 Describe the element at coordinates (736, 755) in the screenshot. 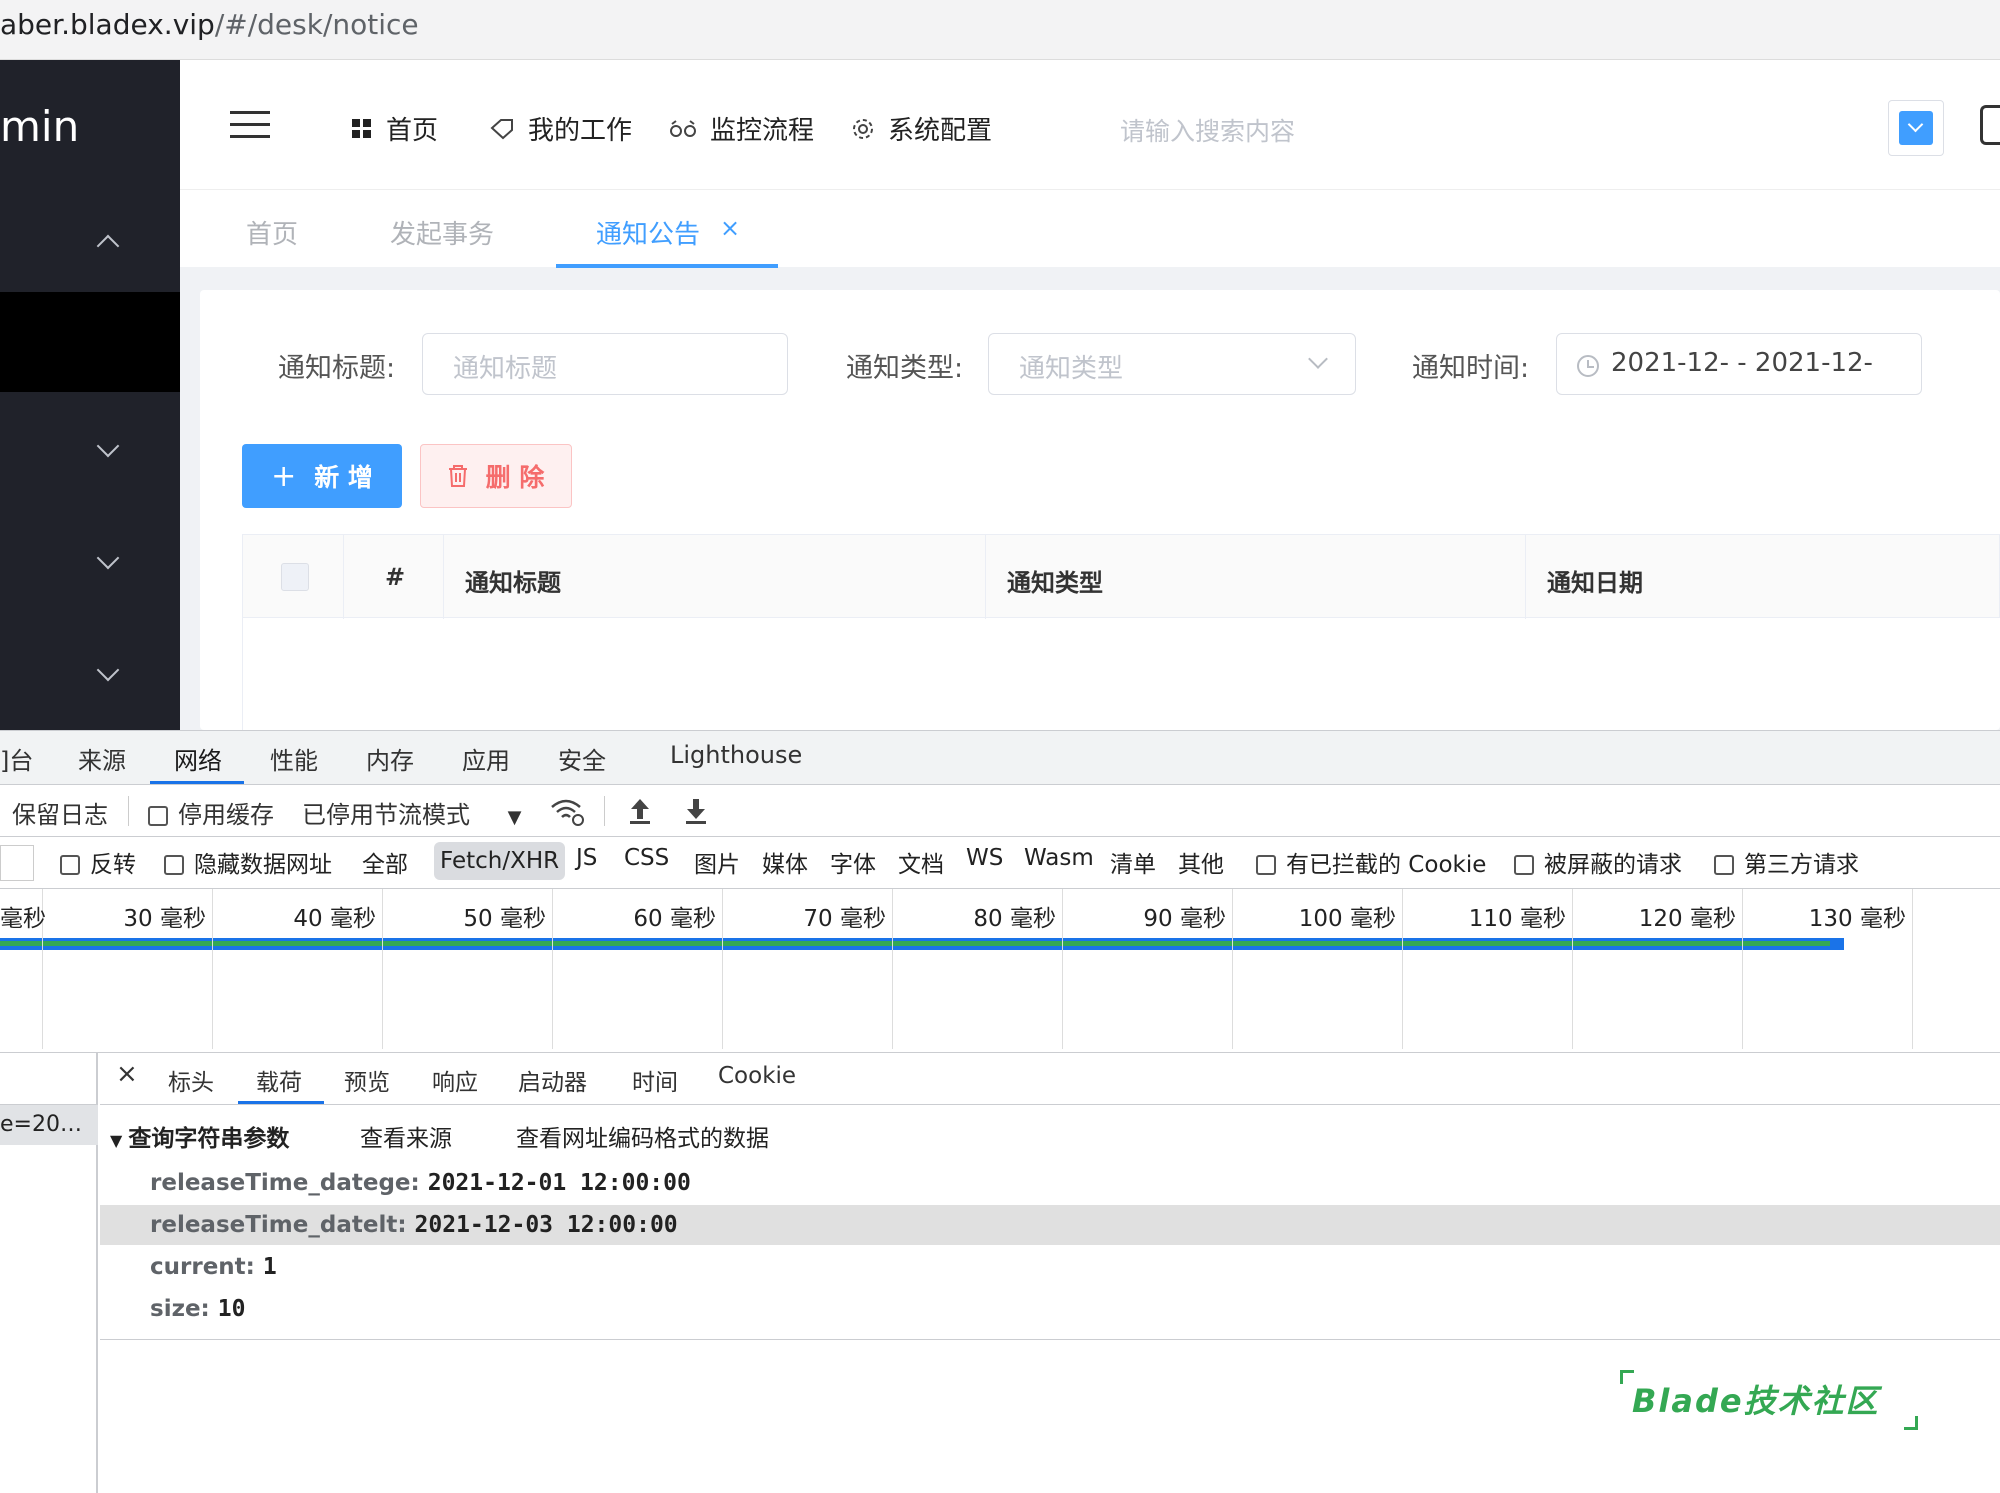

I see `devtools-tab-lighthouse: Lighthouse` at that location.